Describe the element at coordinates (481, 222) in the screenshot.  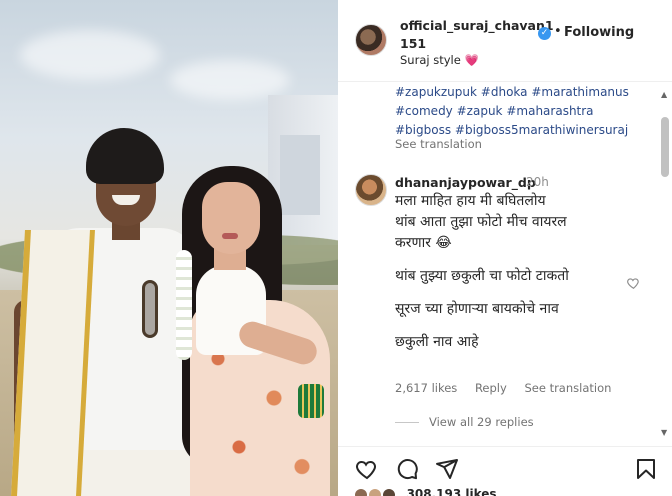
I see `comment-line: थांब आता तुझा फोटो मीच वायरल` at that location.